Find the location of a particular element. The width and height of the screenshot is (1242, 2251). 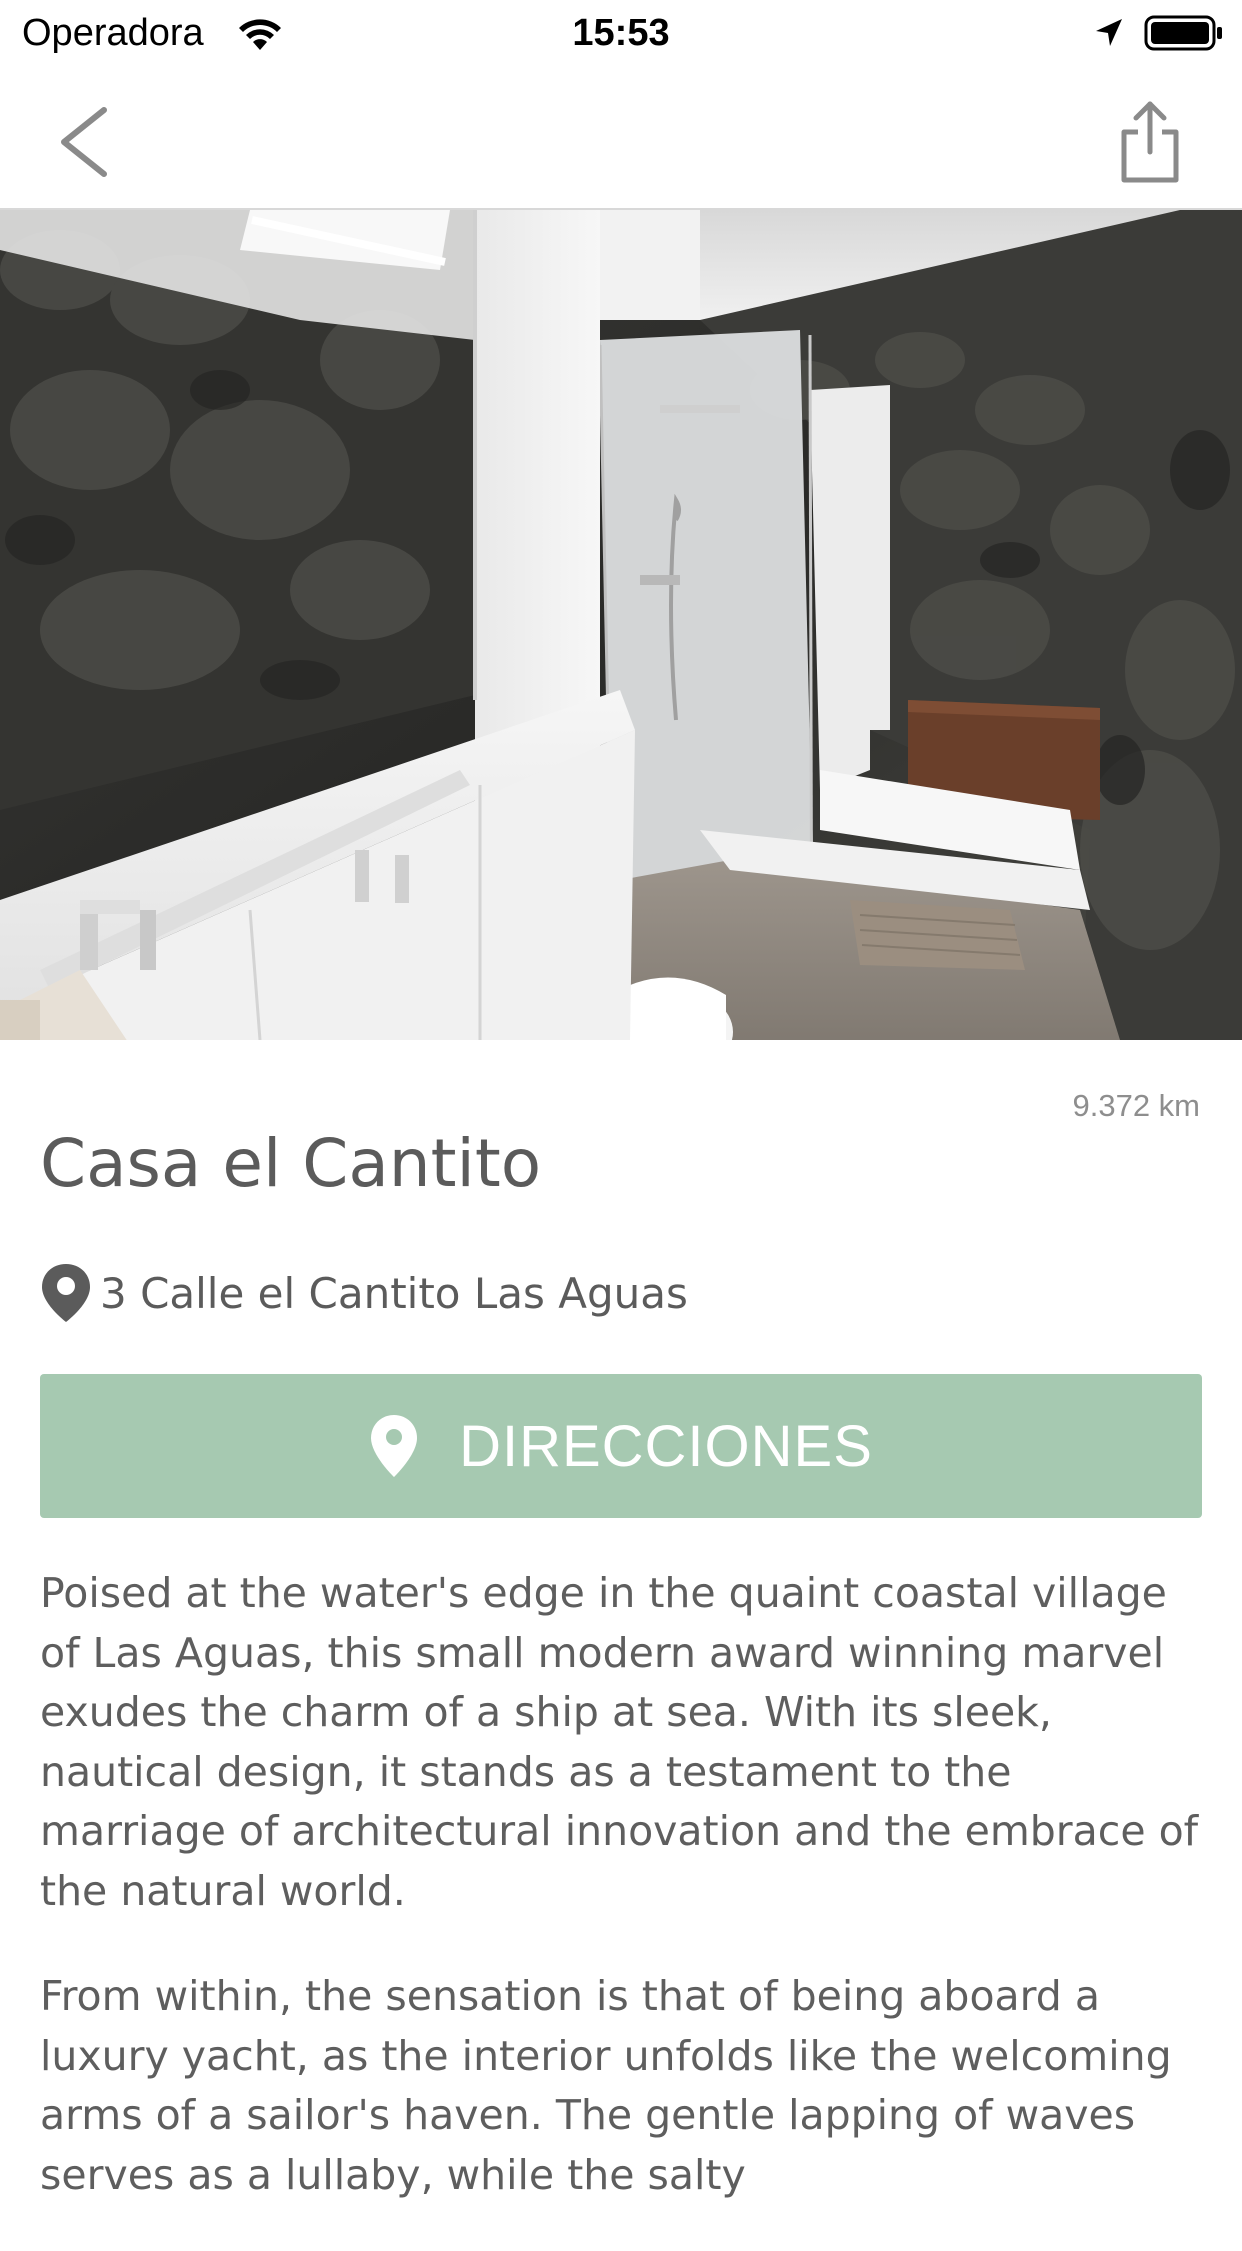

back-button is located at coordinates (85, 141).